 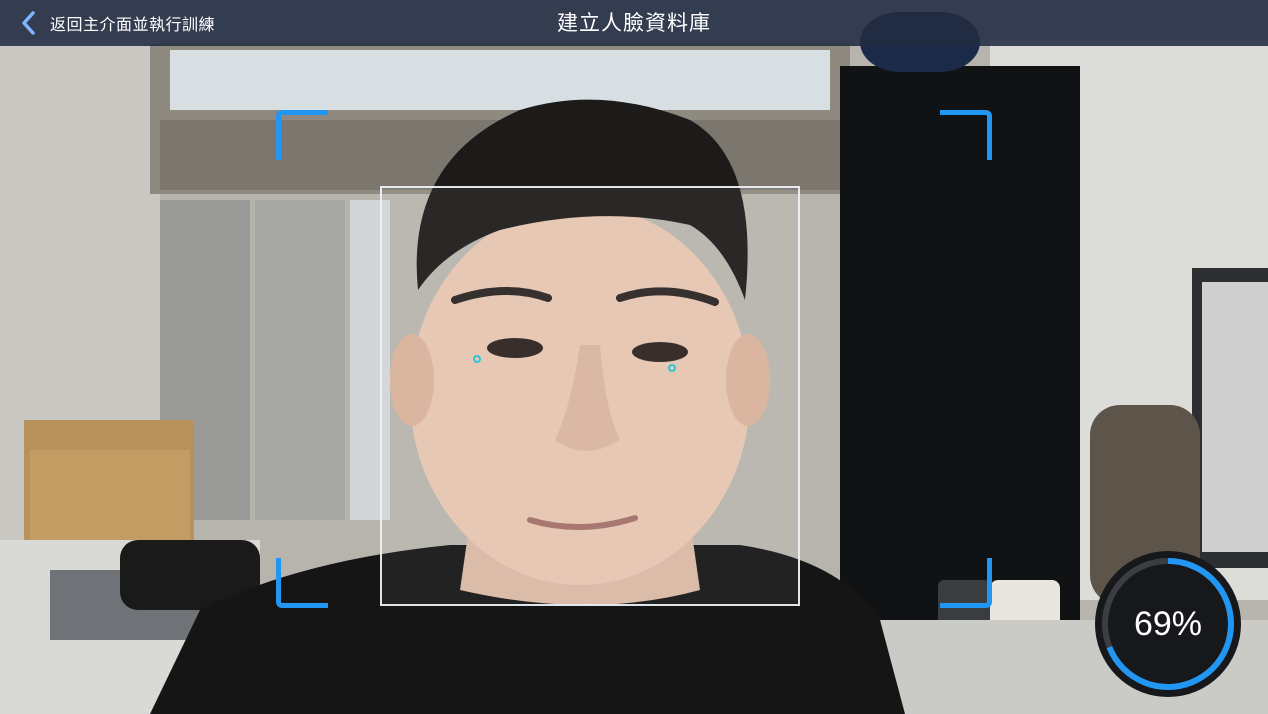 I want to click on back-label: 返回主介面並執行訓練, so click(x=133, y=24).